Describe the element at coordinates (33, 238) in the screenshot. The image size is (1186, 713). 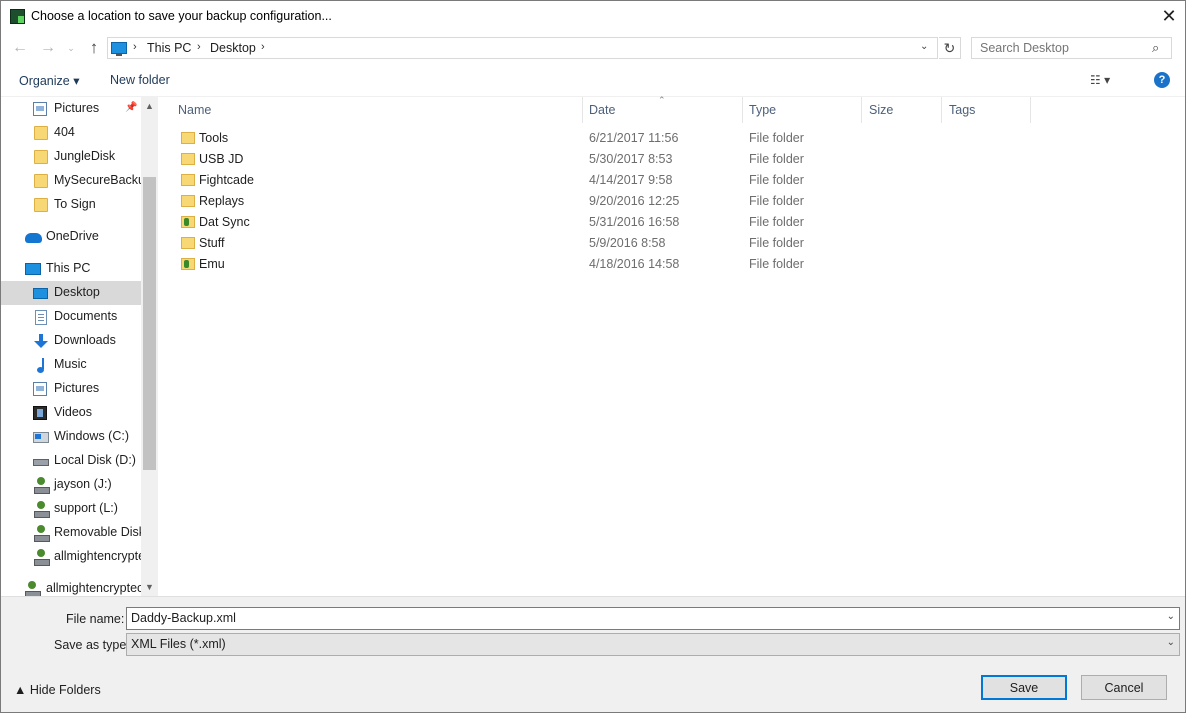
I see `onedrive-icon` at that location.